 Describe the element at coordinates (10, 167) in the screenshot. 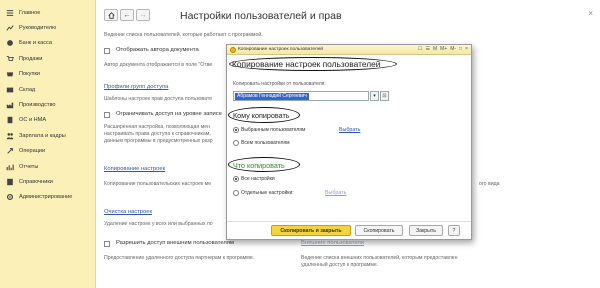

I see `report-icon` at that location.